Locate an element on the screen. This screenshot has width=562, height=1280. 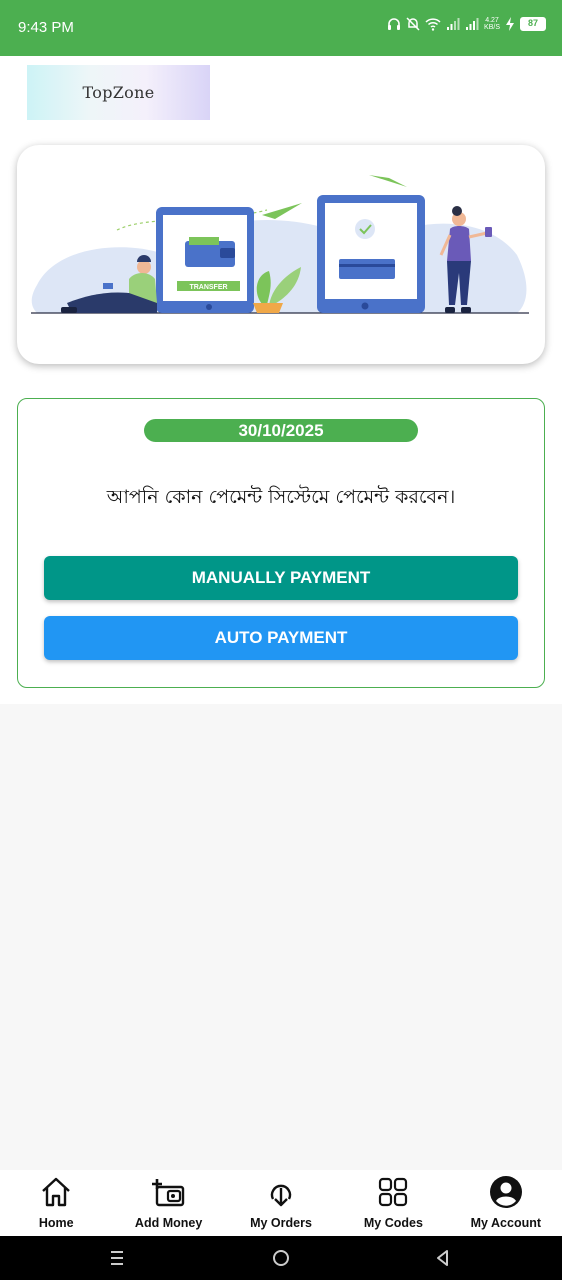
system-navigation-bar is located at coordinates (281, 1258).